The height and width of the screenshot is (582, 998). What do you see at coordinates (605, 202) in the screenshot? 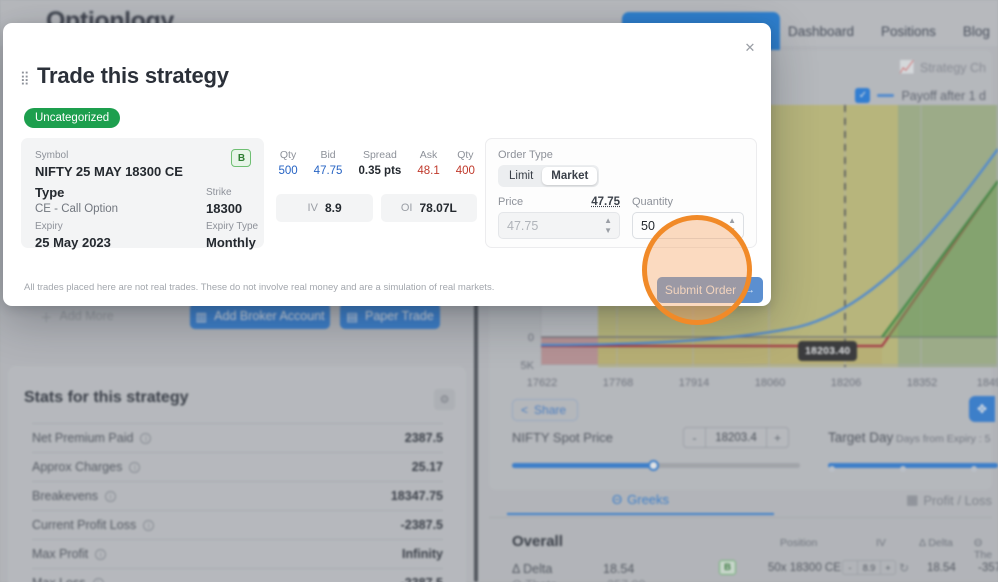
I see `price-suggested-link: 47.75` at bounding box center [605, 202].